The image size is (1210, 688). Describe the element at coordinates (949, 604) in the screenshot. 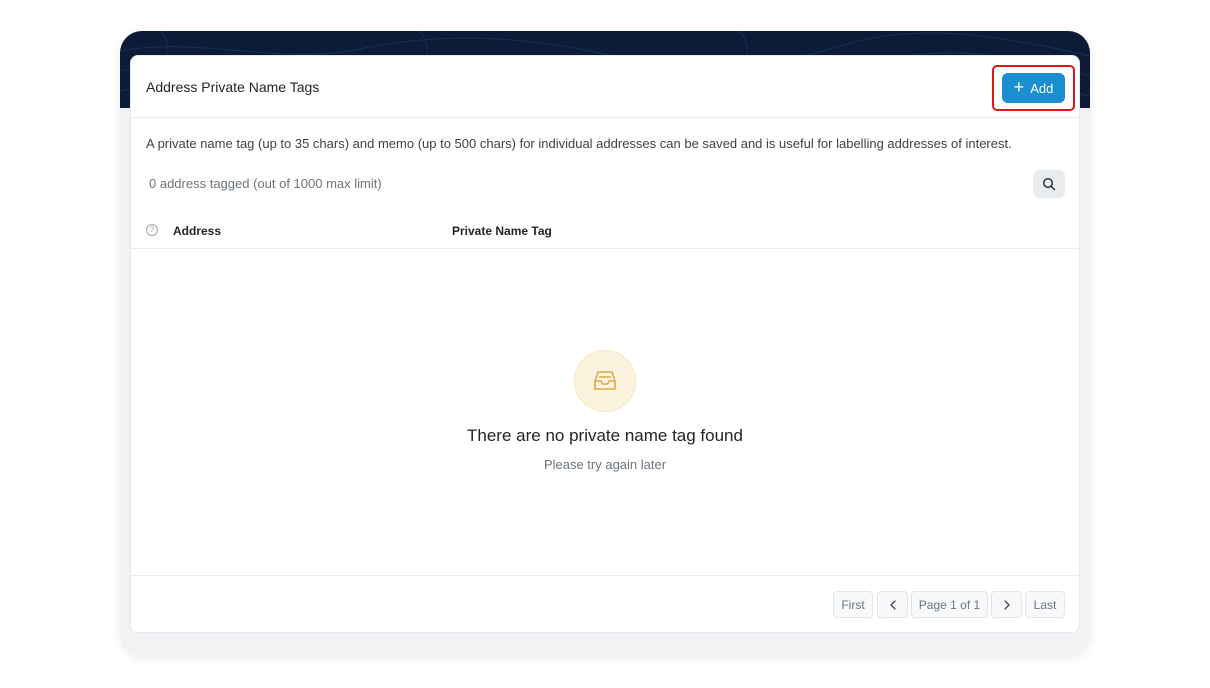

I see `page-info: Page 1 of 1` at that location.